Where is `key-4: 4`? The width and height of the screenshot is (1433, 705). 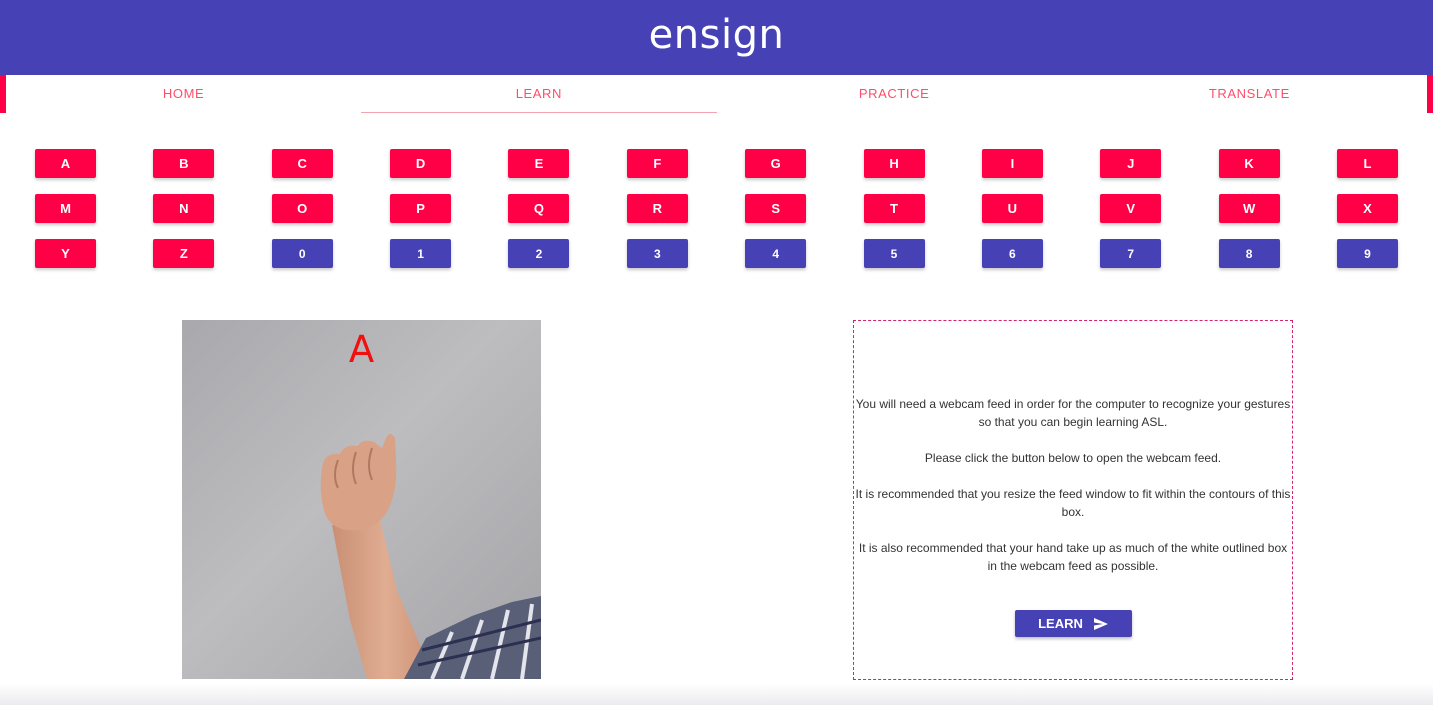
key-4: 4 is located at coordinates (776, 253).